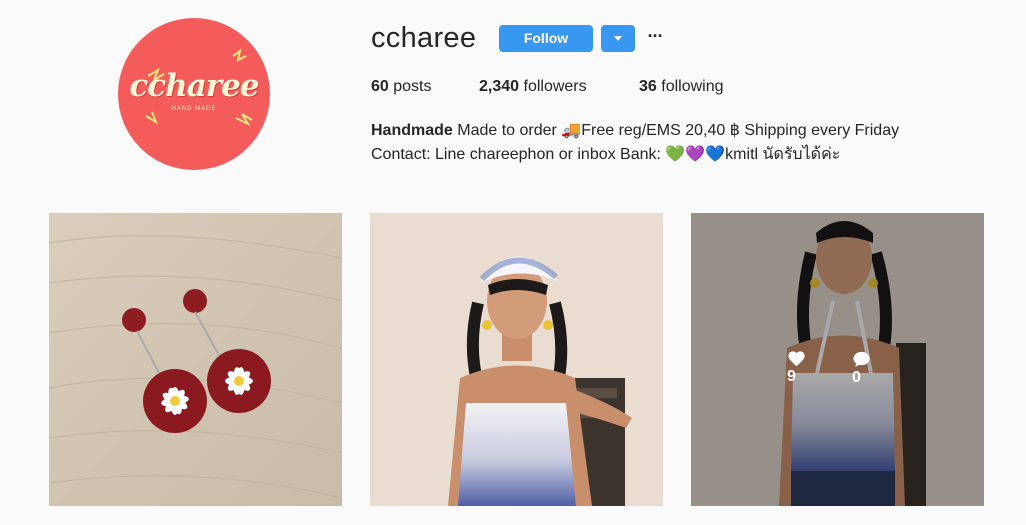 Image resolution: width=1026 pixels, height=525 pixels. What do you see at coordinates (864, 369) in the screenshot?
I see `comments-stat: 0` at bounding box center [864, 369].